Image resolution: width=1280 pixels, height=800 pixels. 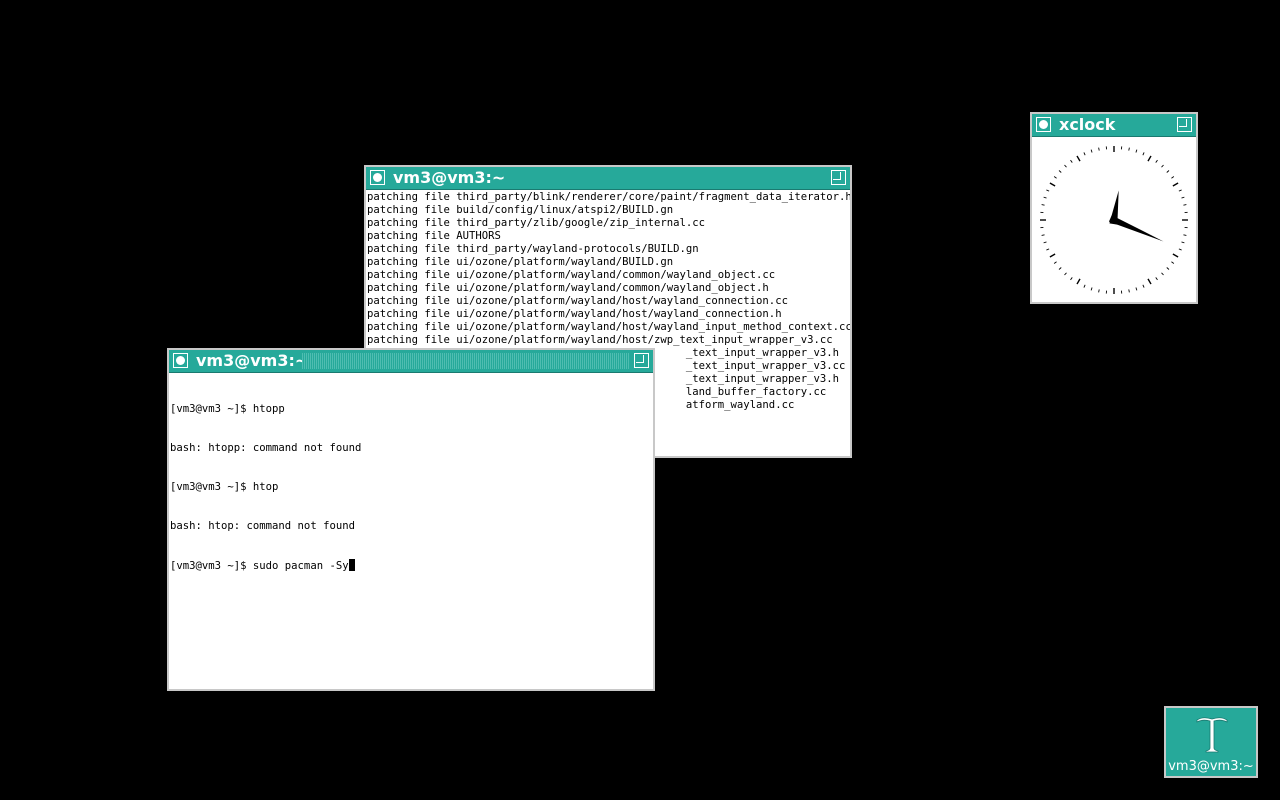 What do you see at coordinates (465, 361) in the screenshot?
I see `titlebar-stripes` at bounding box center [465, 361].